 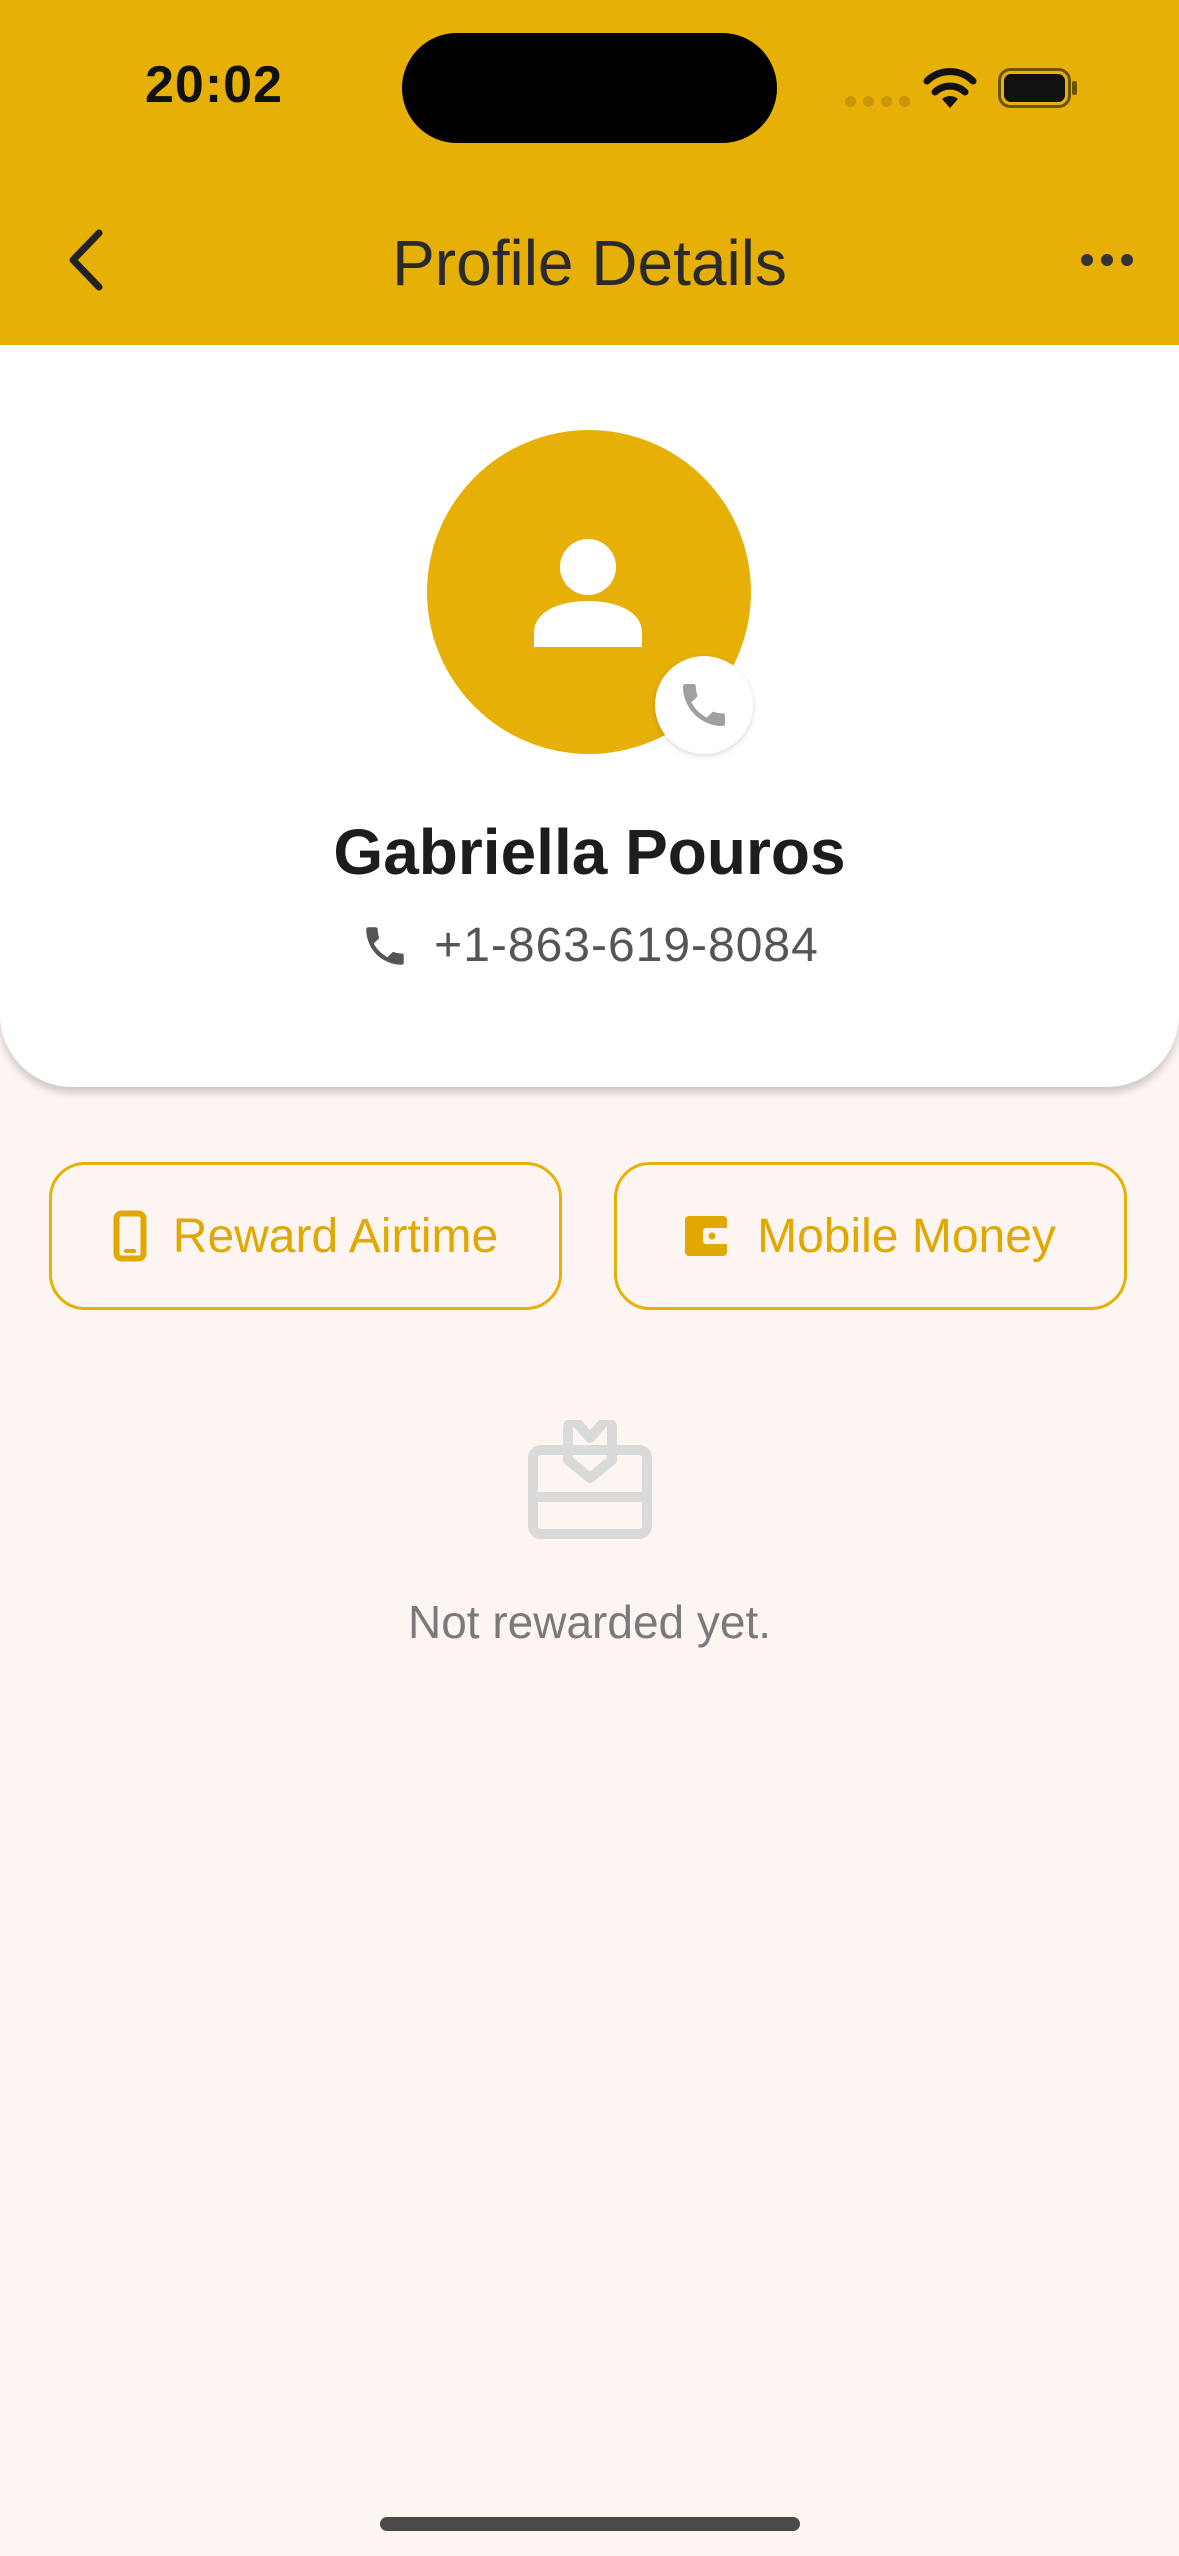 What do you see at coordinates (950, 88) in the screenshot?
I see `wifi-icon` at bounding box center [950, 88].